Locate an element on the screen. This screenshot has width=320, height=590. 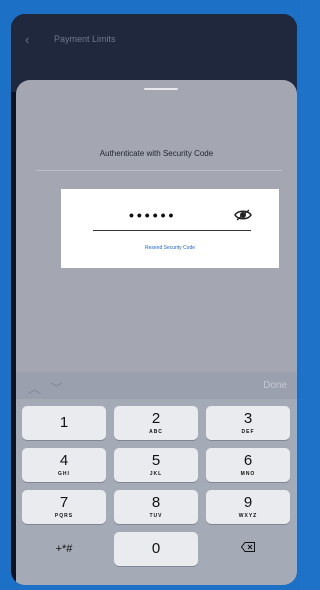
key-digit: 6 is located at coordinates (248, 460).